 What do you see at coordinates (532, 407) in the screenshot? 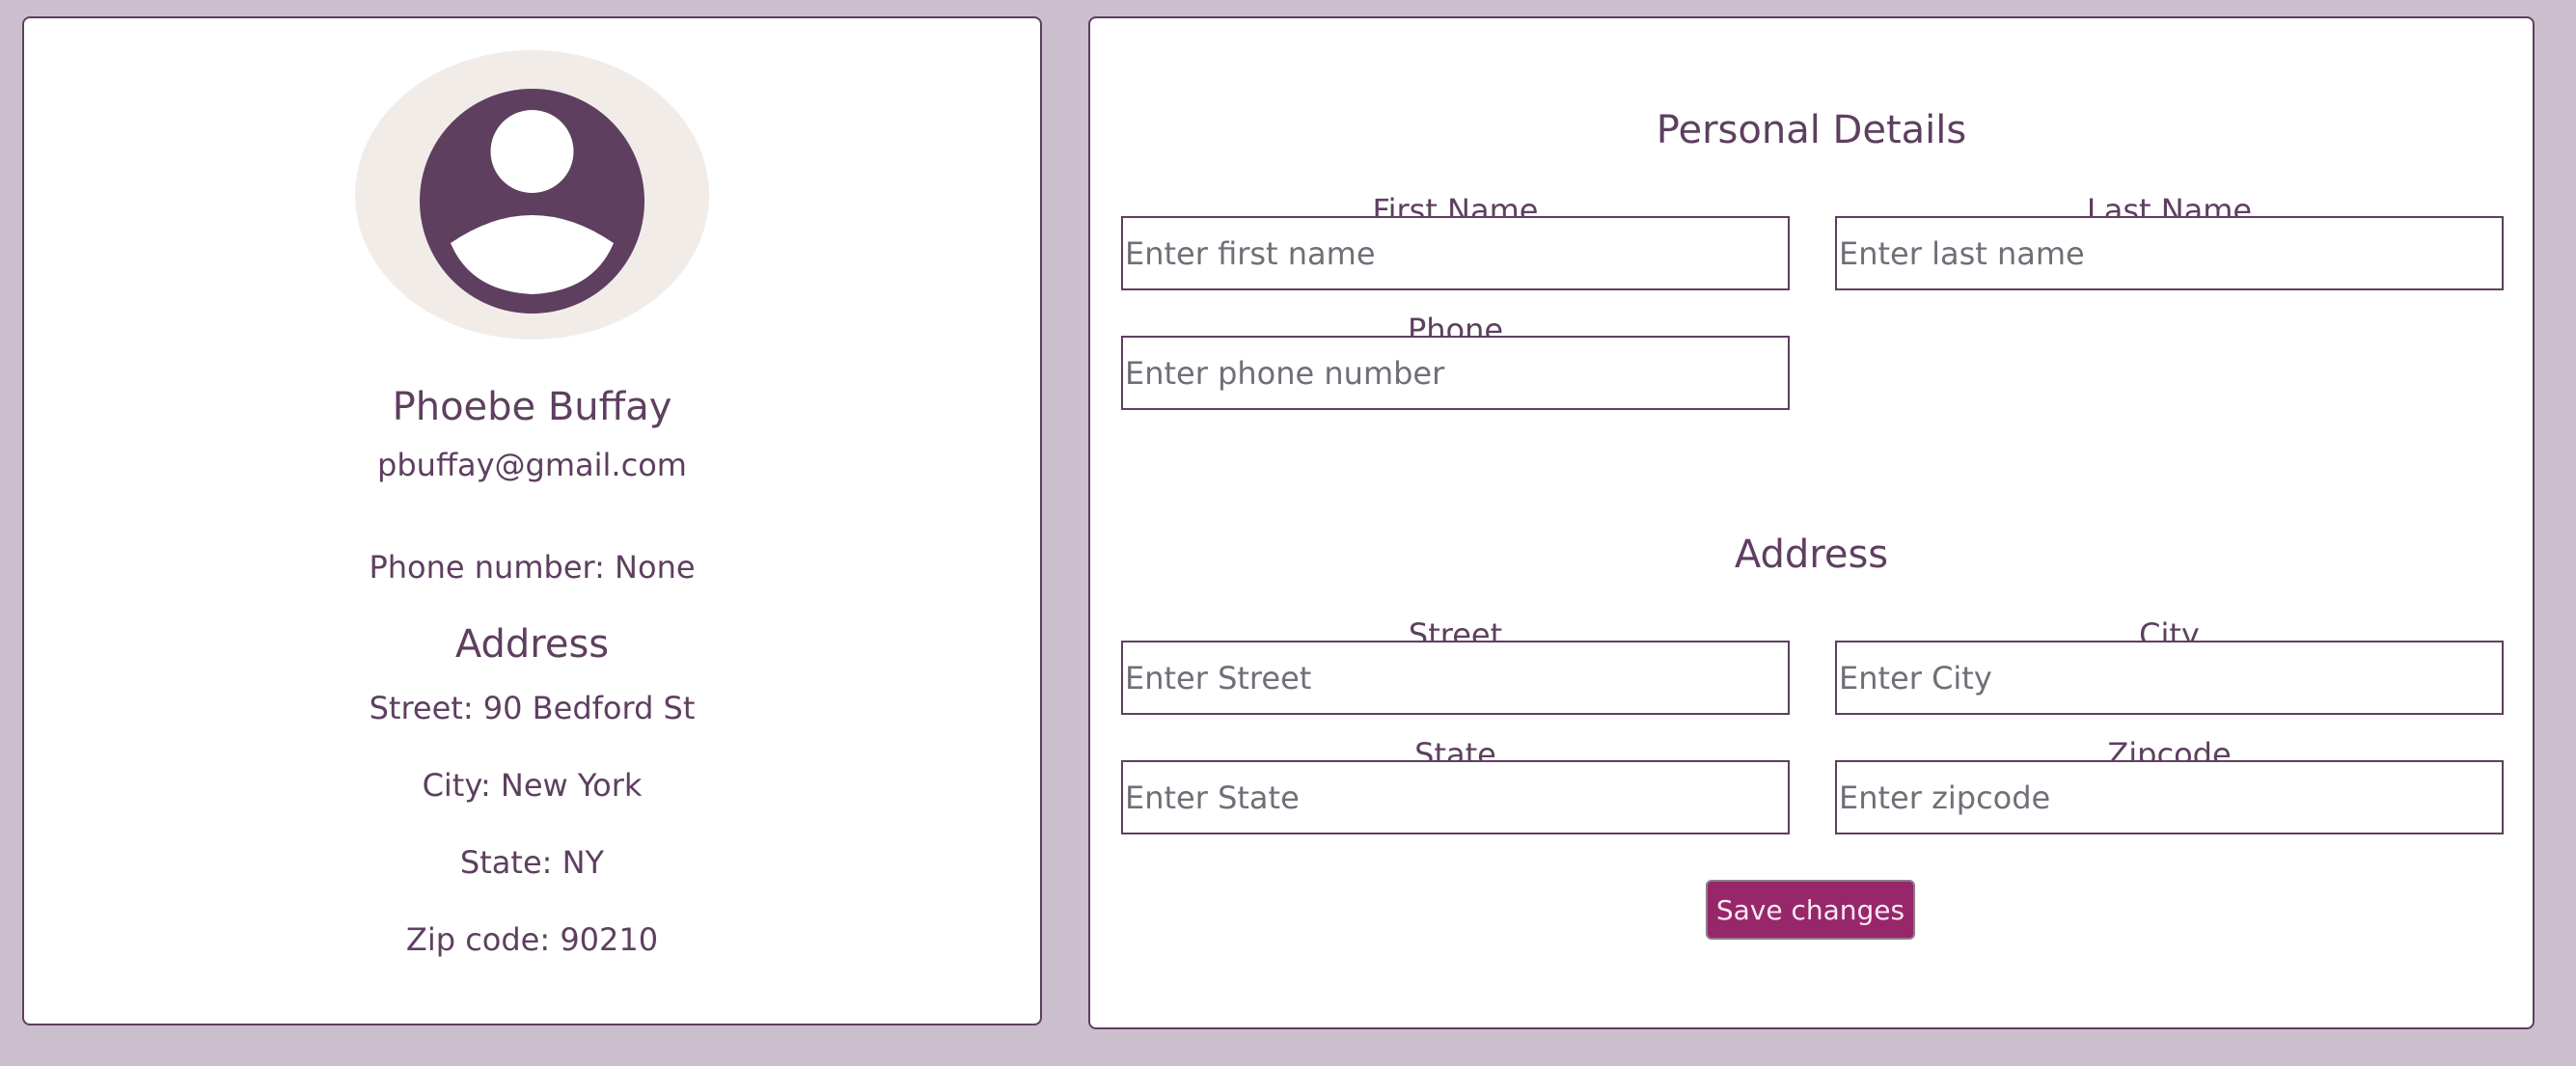
I see `profile-name: Phoebe Buffay` at bounding box center [532, 407].